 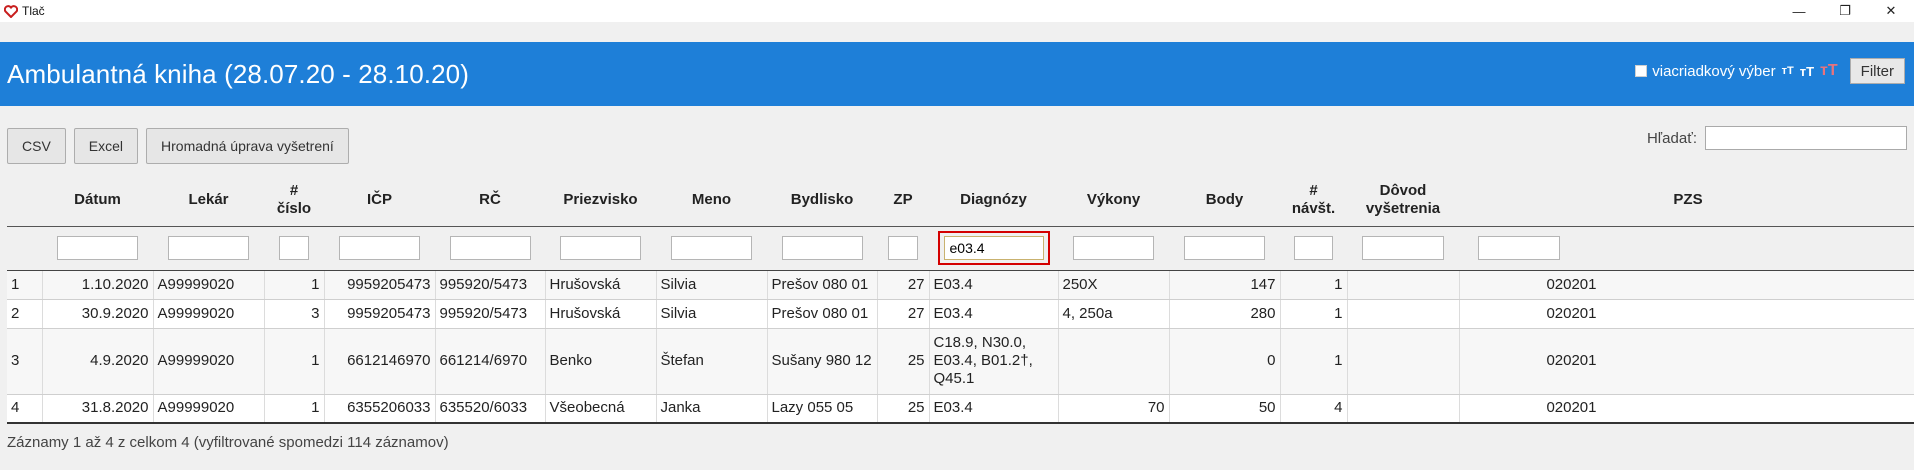 I want to click on col-header-vykony: Výkony, so click(x=1113, y=200).